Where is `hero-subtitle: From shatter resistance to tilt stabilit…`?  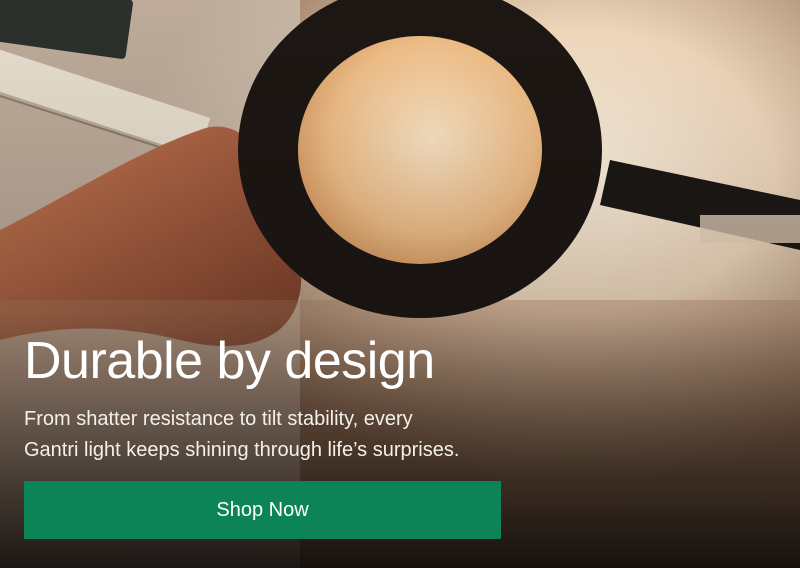 hero-subtitle: From shatter resistance to tilt stabilit… is located at coordinates (304, 435).